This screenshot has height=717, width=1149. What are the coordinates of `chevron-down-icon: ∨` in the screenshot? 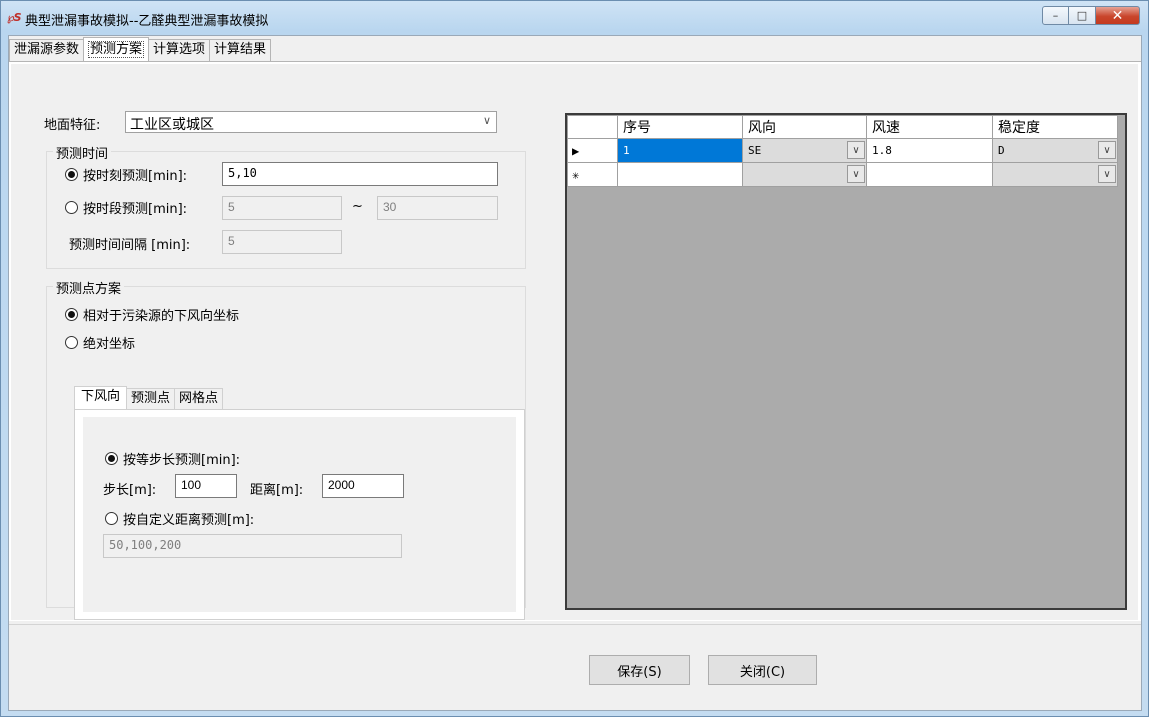 It's located at (486, 120).